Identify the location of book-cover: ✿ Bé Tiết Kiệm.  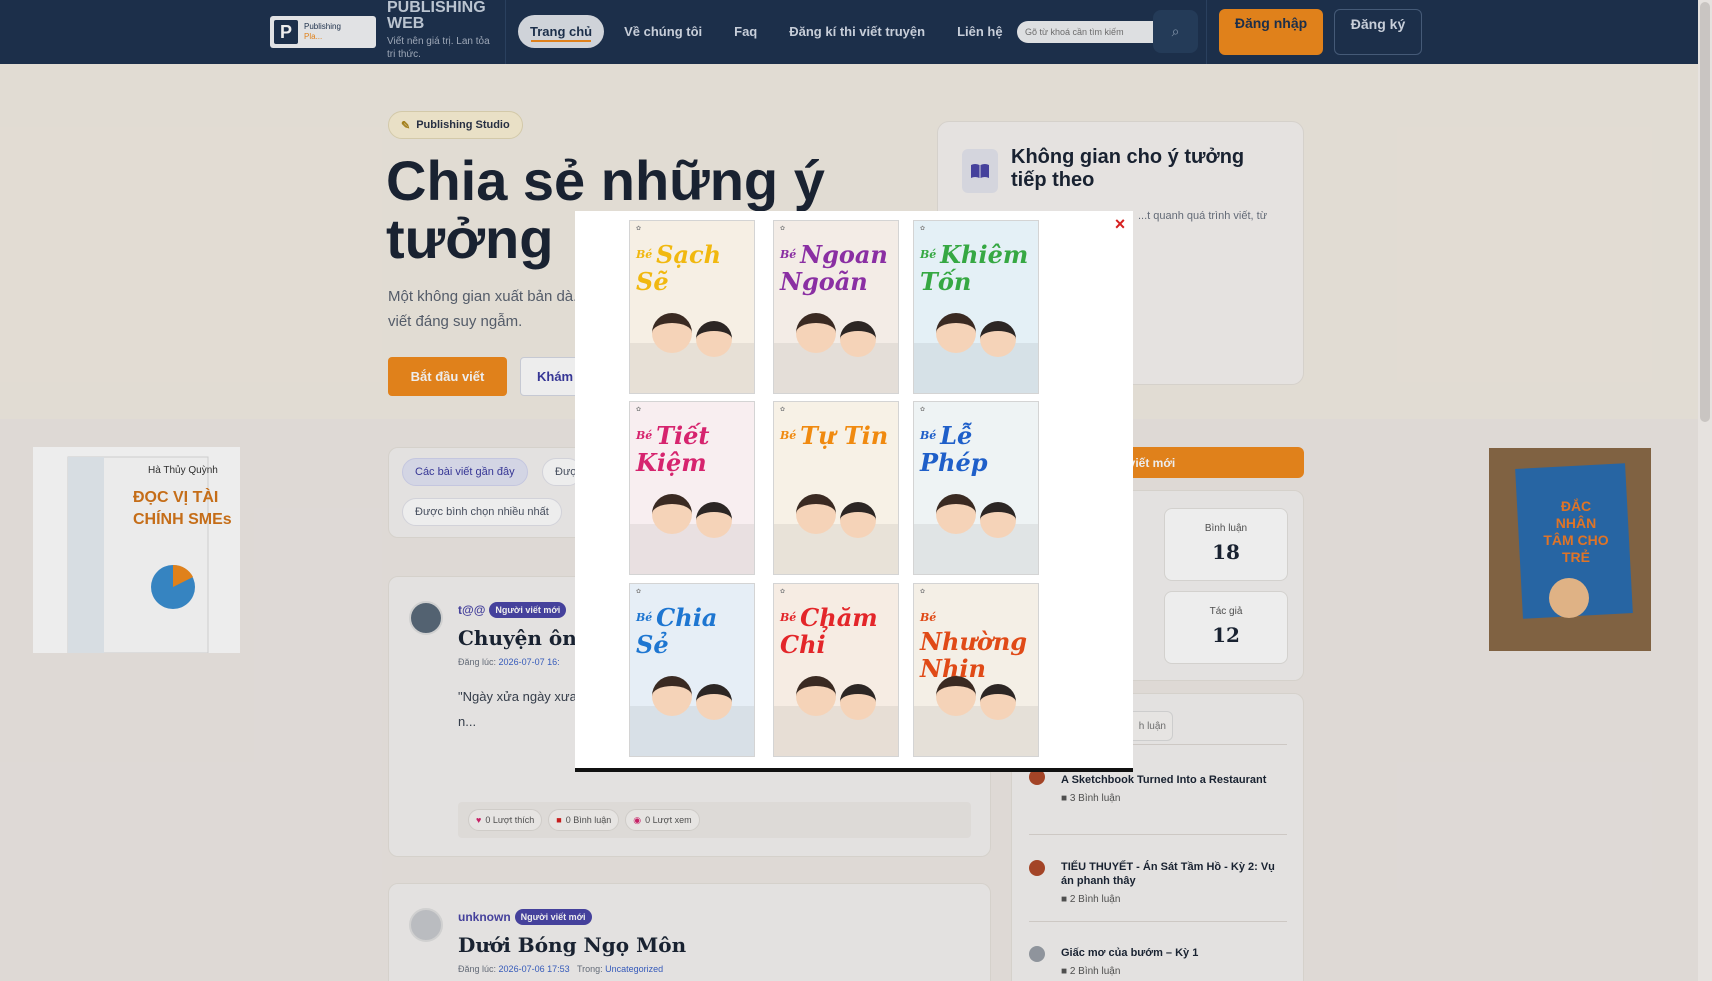
(692, 488).